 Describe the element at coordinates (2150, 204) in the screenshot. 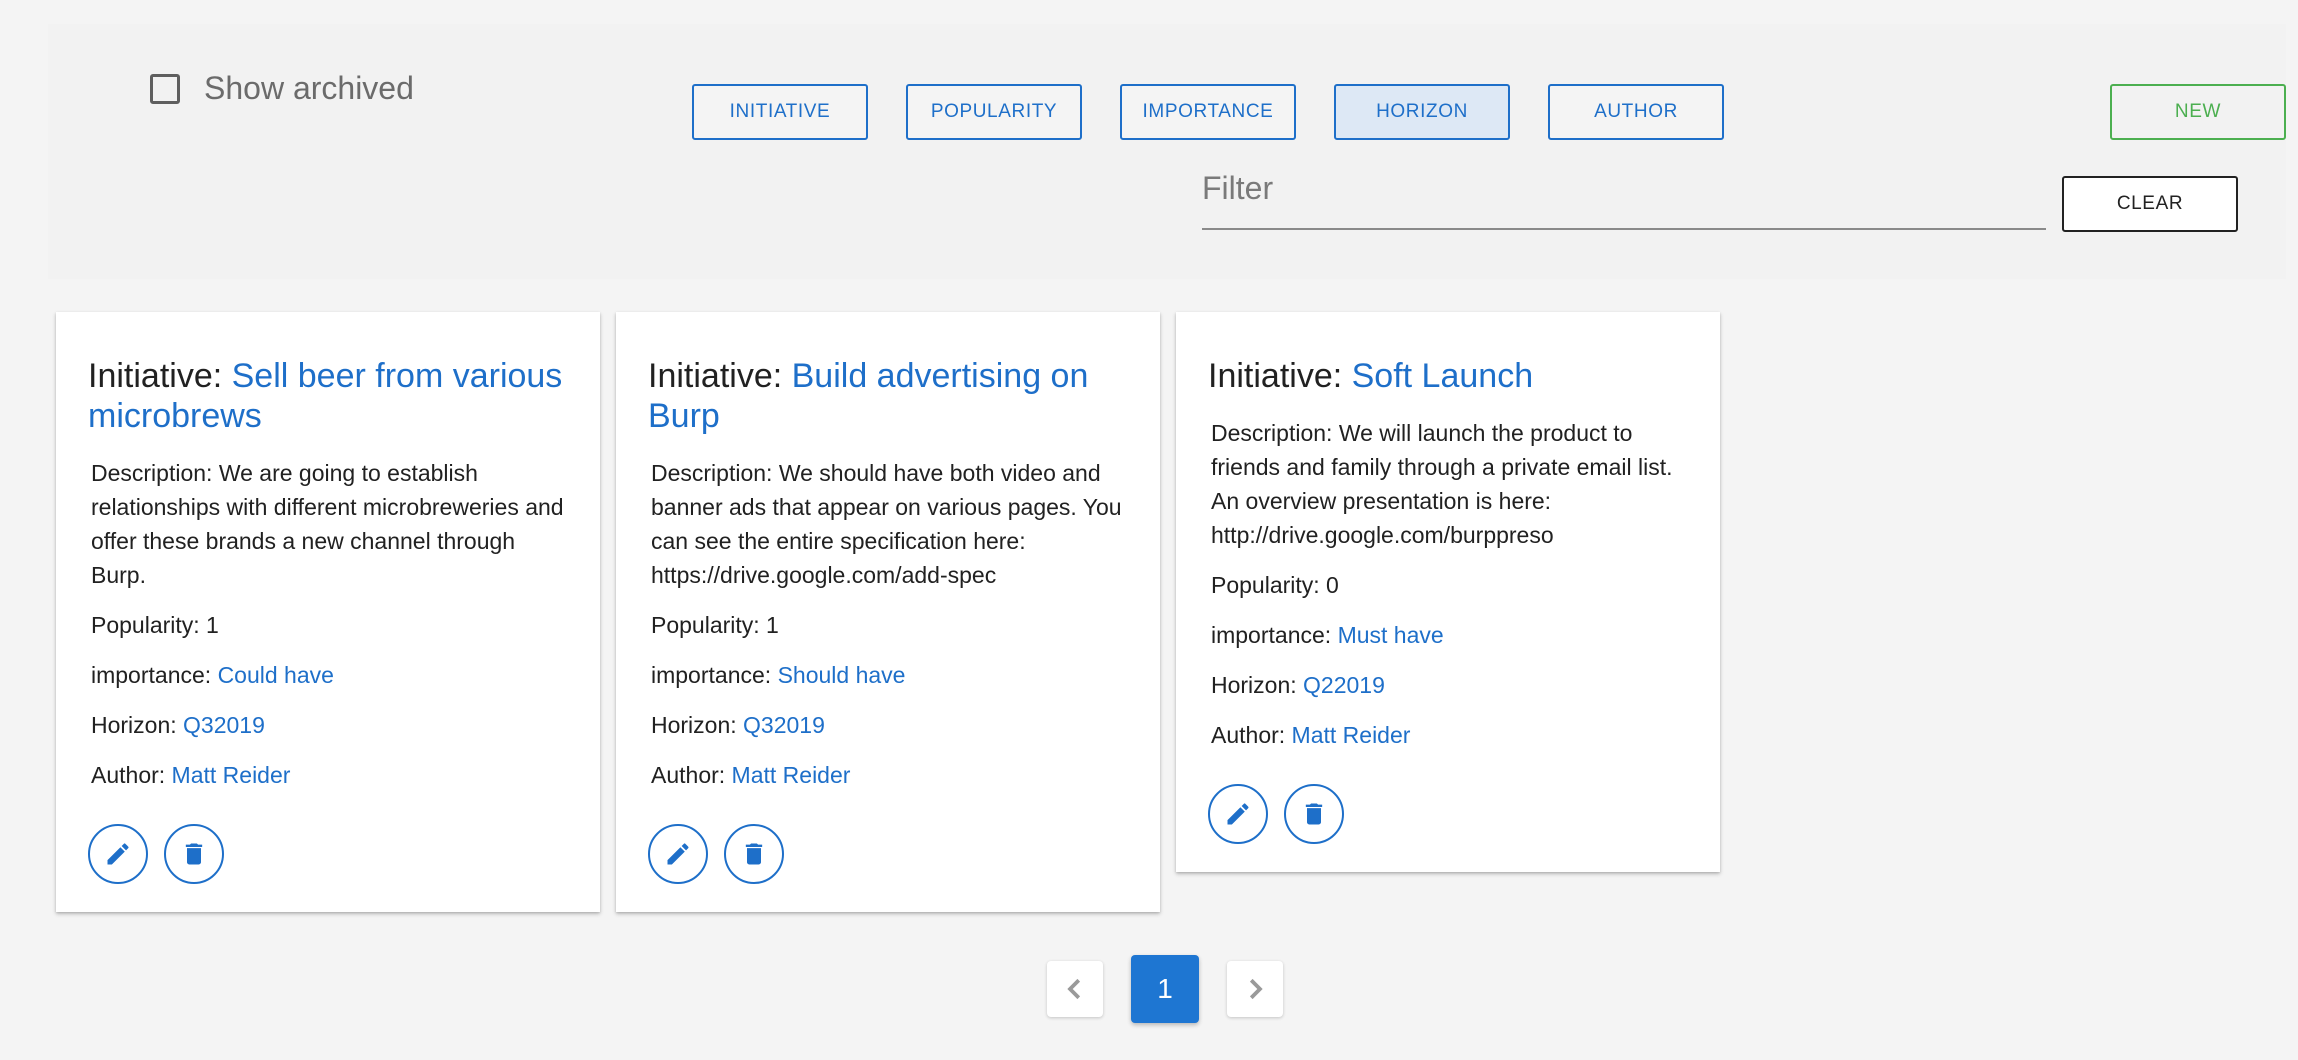

I see `clear-button: CLEAR` at that location.